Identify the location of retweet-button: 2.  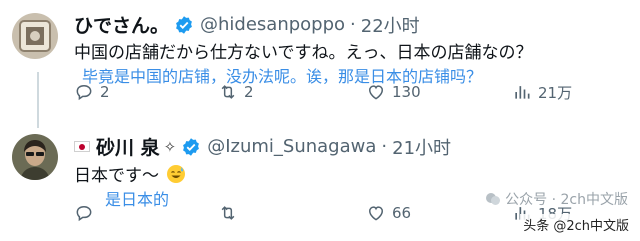
(236, 92).